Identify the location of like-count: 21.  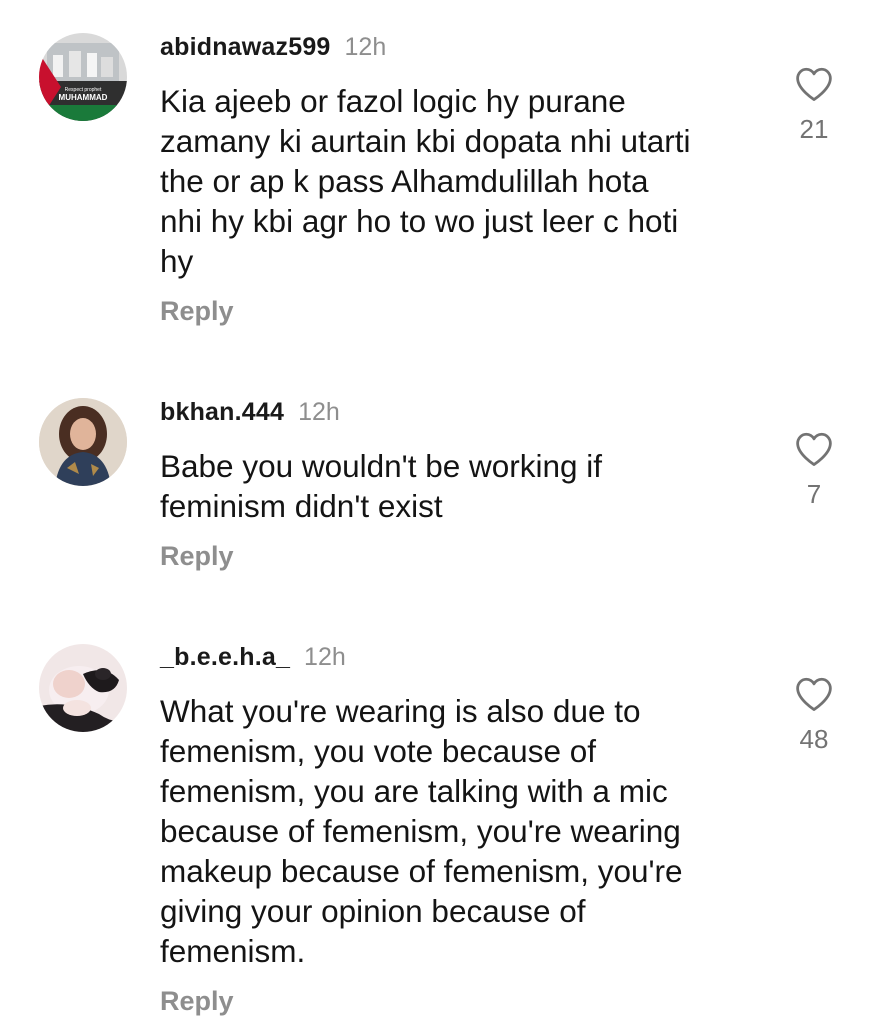
(814, 129).